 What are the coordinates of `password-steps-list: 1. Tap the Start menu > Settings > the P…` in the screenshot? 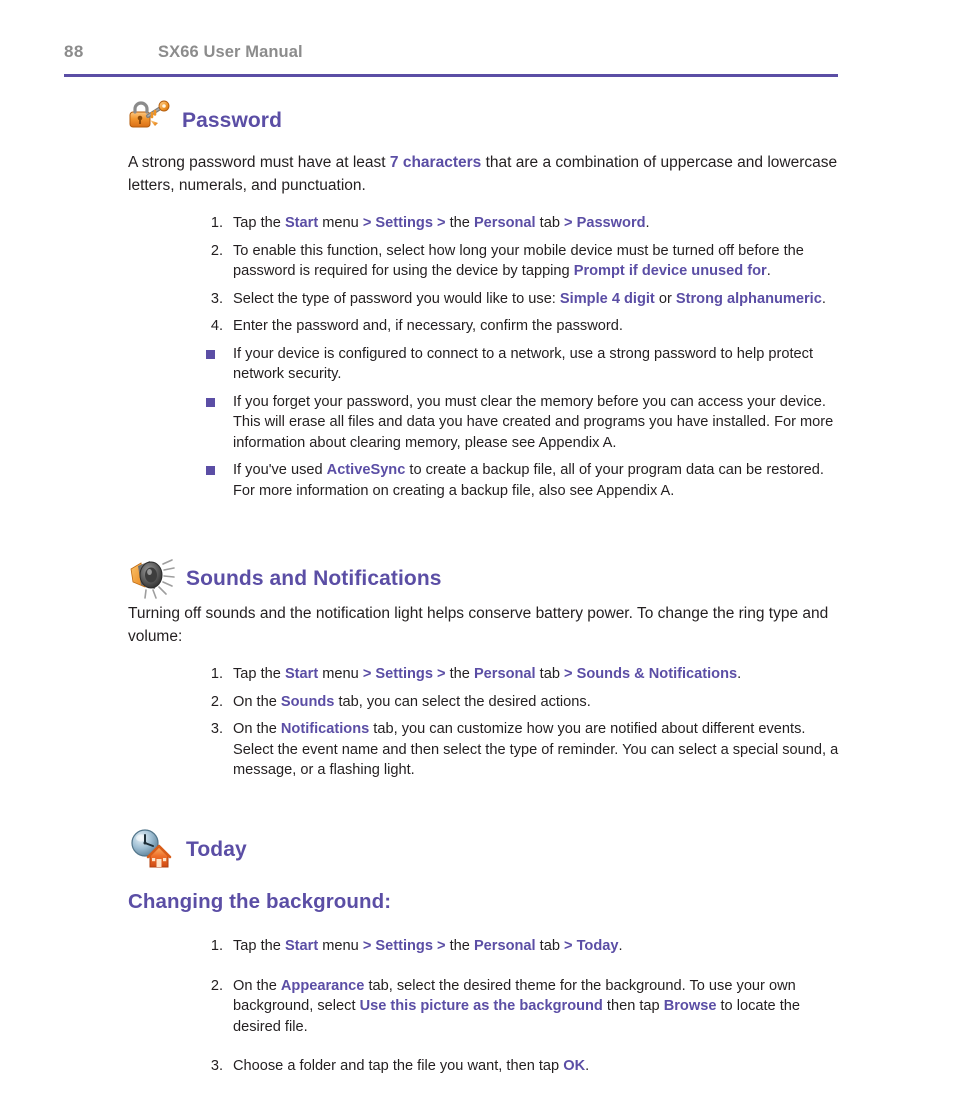 It's located at (518, 275).